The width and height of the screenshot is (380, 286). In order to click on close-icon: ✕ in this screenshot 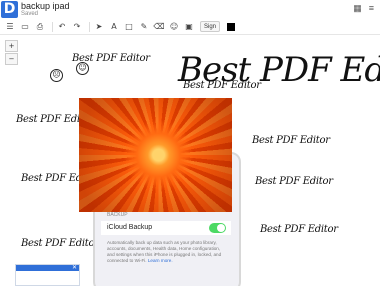, I will do `click(74, 267)`.